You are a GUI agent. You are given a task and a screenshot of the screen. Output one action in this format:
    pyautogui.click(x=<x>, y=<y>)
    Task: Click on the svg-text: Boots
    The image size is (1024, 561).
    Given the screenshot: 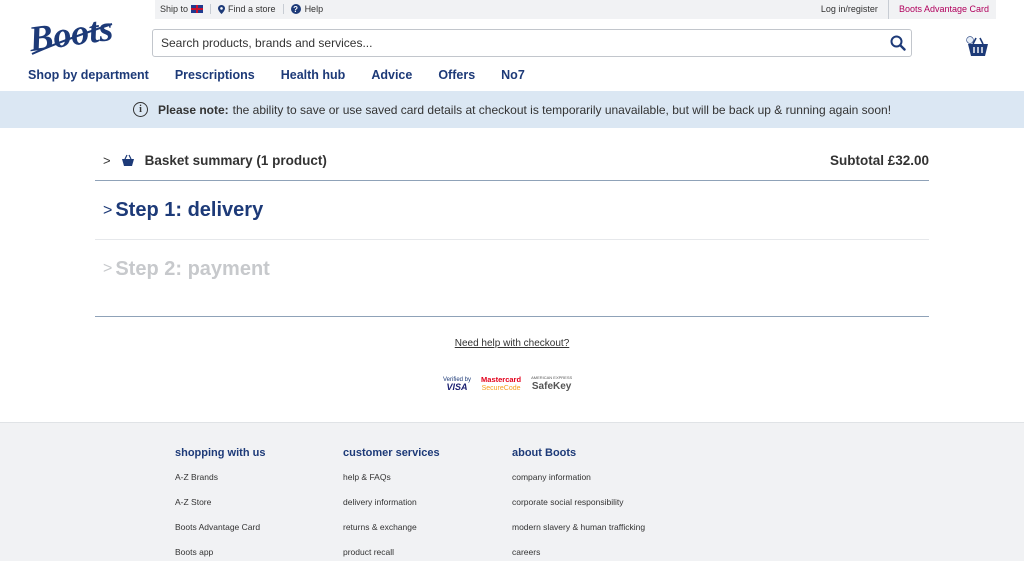 What is the action you would take?
    pyautogui.click(x=71, y=35)
    